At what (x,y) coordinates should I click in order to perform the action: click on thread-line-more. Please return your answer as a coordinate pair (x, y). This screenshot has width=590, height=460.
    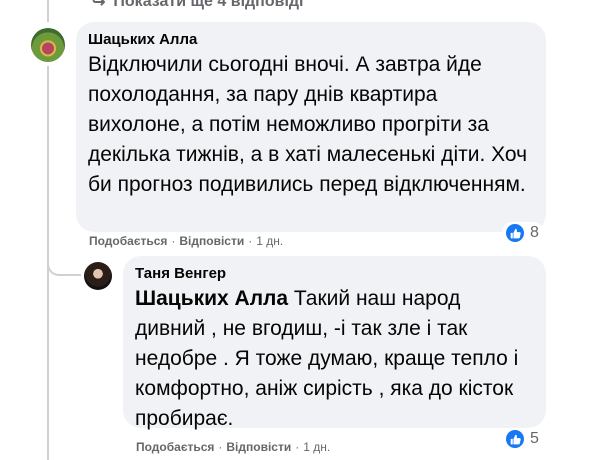
    Looking at the image, I should click on (48, 368).